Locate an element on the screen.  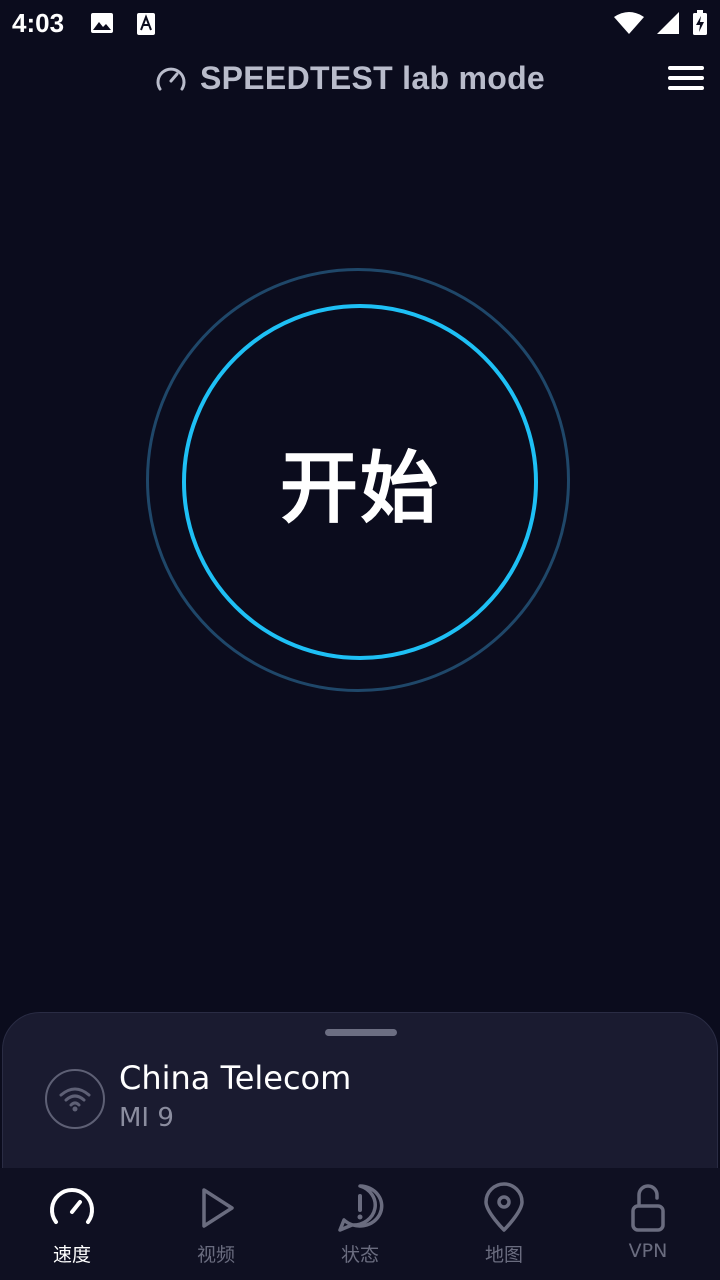
cell-signal-icon is located at coordinates (668, 23).